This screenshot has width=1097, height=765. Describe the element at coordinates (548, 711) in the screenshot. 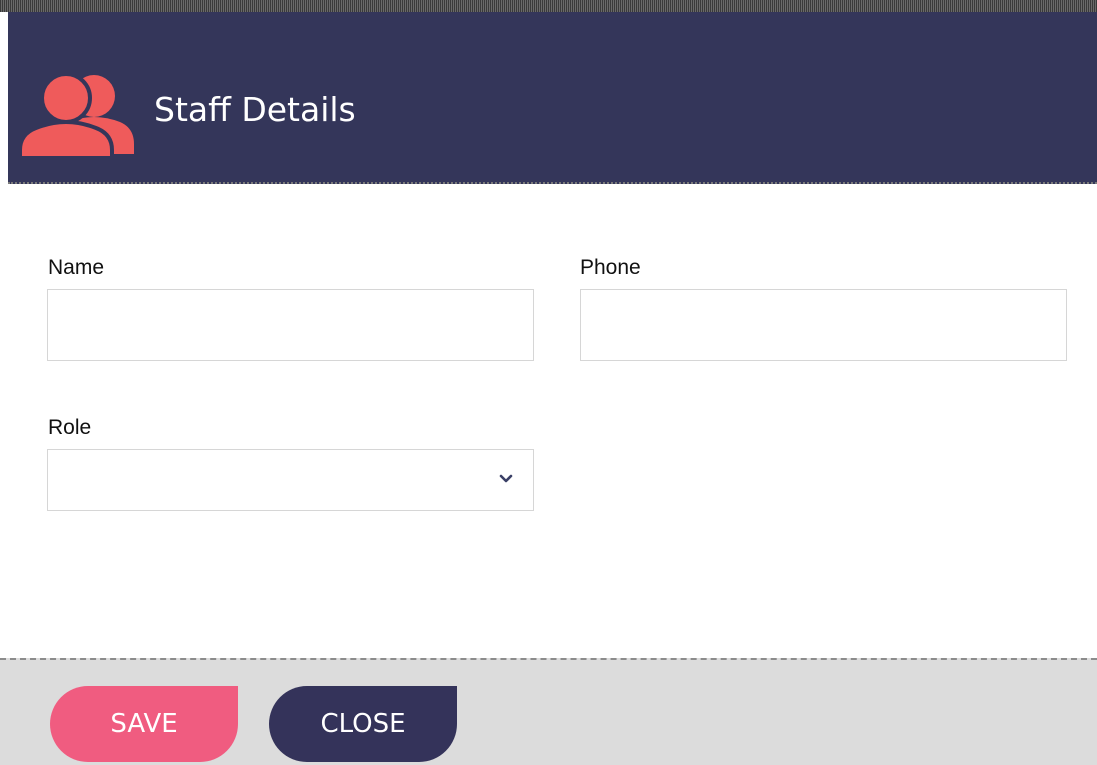

I see `dialog-footer: SAVE CLOSE` at that location.